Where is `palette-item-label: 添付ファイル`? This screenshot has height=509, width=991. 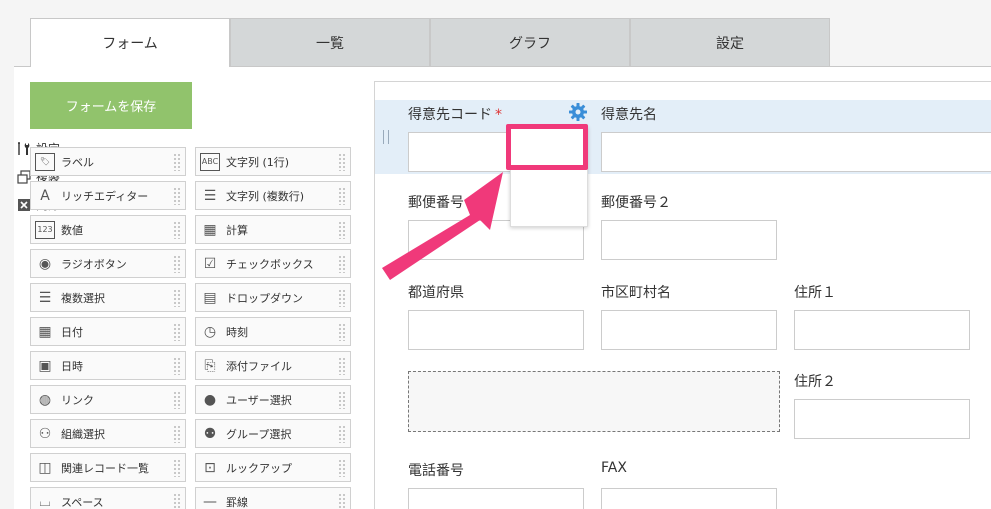
palette-item-label: 添付ファイル is located at coordinates (259, 366).